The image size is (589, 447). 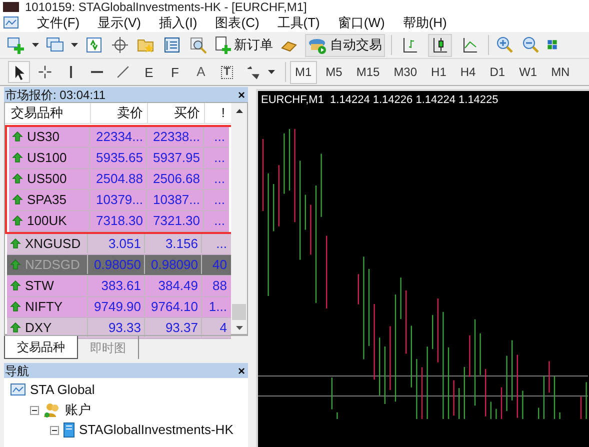 I want to click on ask-cell: 3.156, so click(x=172, y=244).